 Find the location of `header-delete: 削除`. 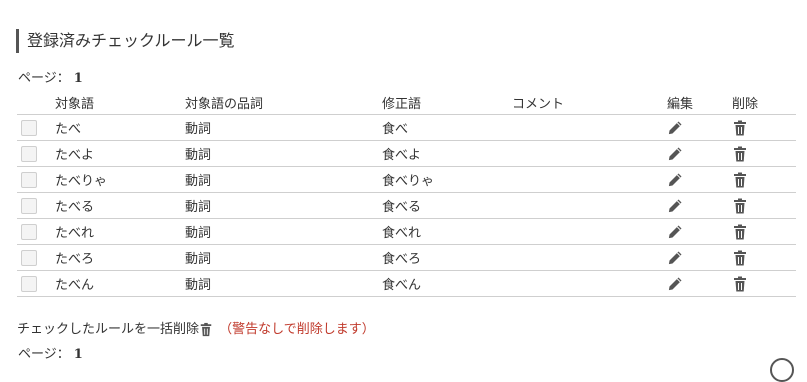

header-delete: 削除 is located at coordinates (745, 104).